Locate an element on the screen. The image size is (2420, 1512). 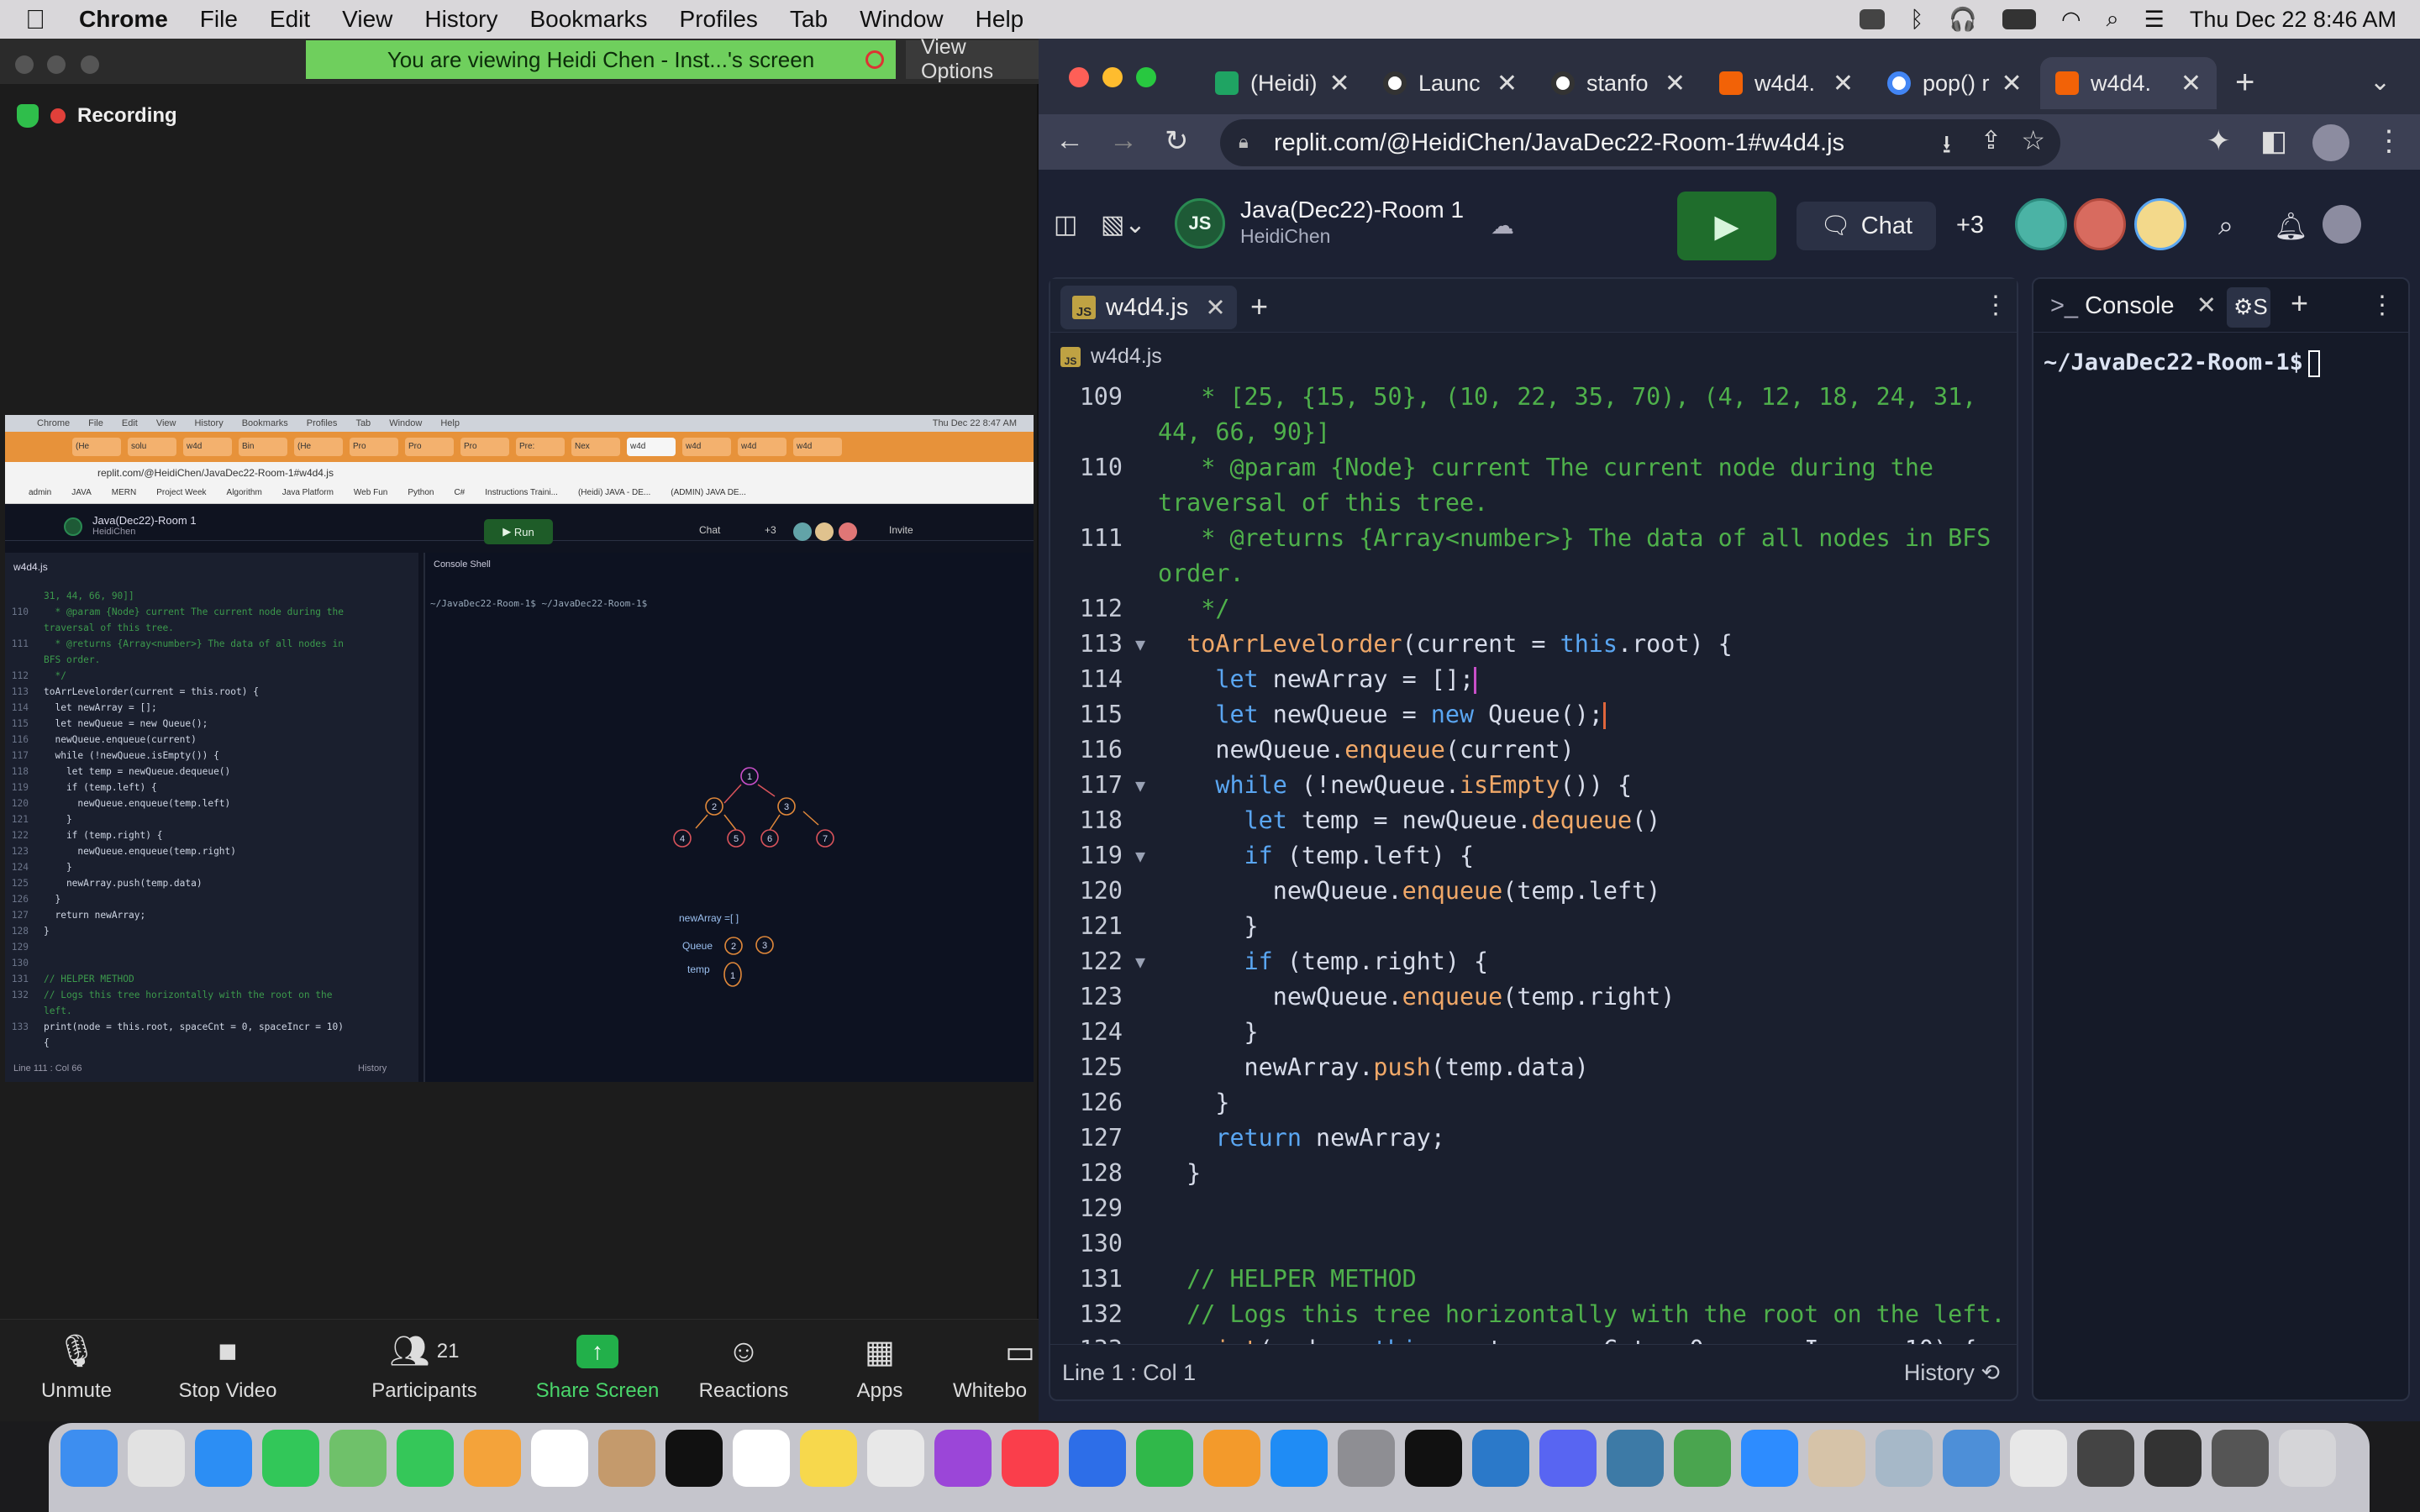
breadcrumb-file: w4d4.js is located at coordinates (1126, 356).